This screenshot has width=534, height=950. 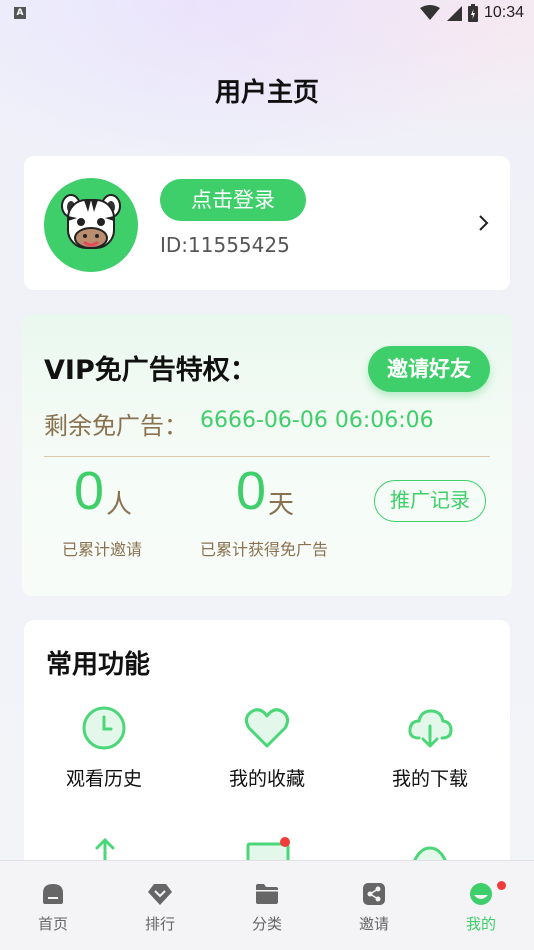 What do you see at coordinates (429, 779) in the screenshot?
I see `function-label: 我的下载` at bounding box center [429, 779].